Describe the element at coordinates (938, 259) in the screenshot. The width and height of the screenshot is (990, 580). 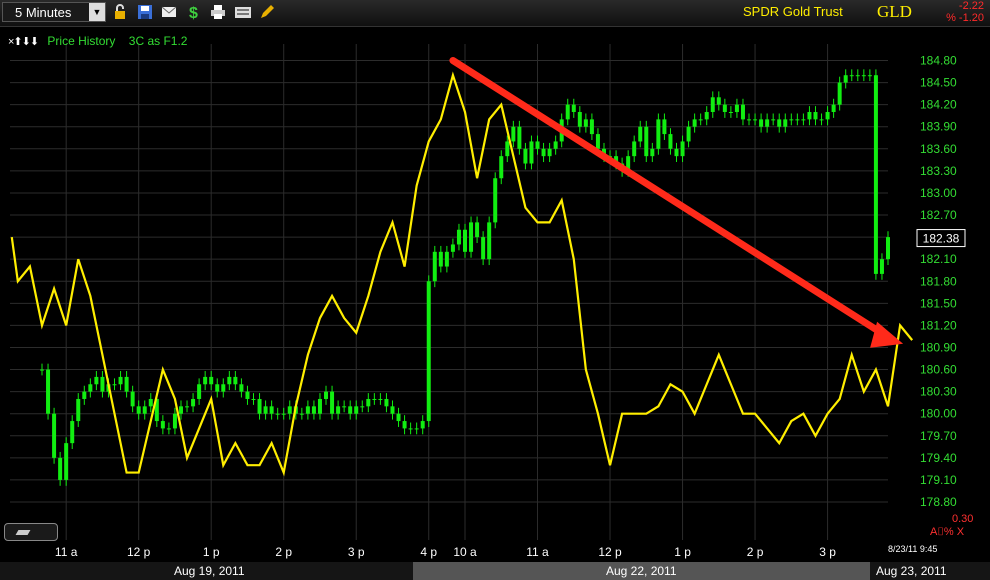
I see `y-tick-label: 182.10` at that location.